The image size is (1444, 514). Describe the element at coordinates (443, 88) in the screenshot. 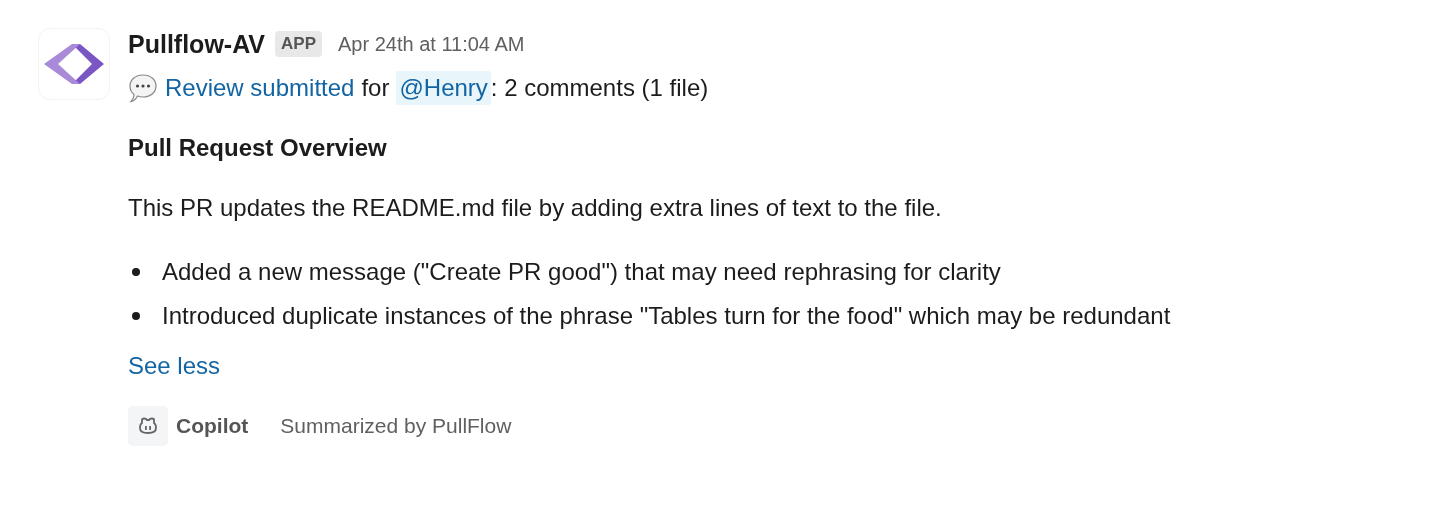

I see `user-mention: @Henry` at that location.